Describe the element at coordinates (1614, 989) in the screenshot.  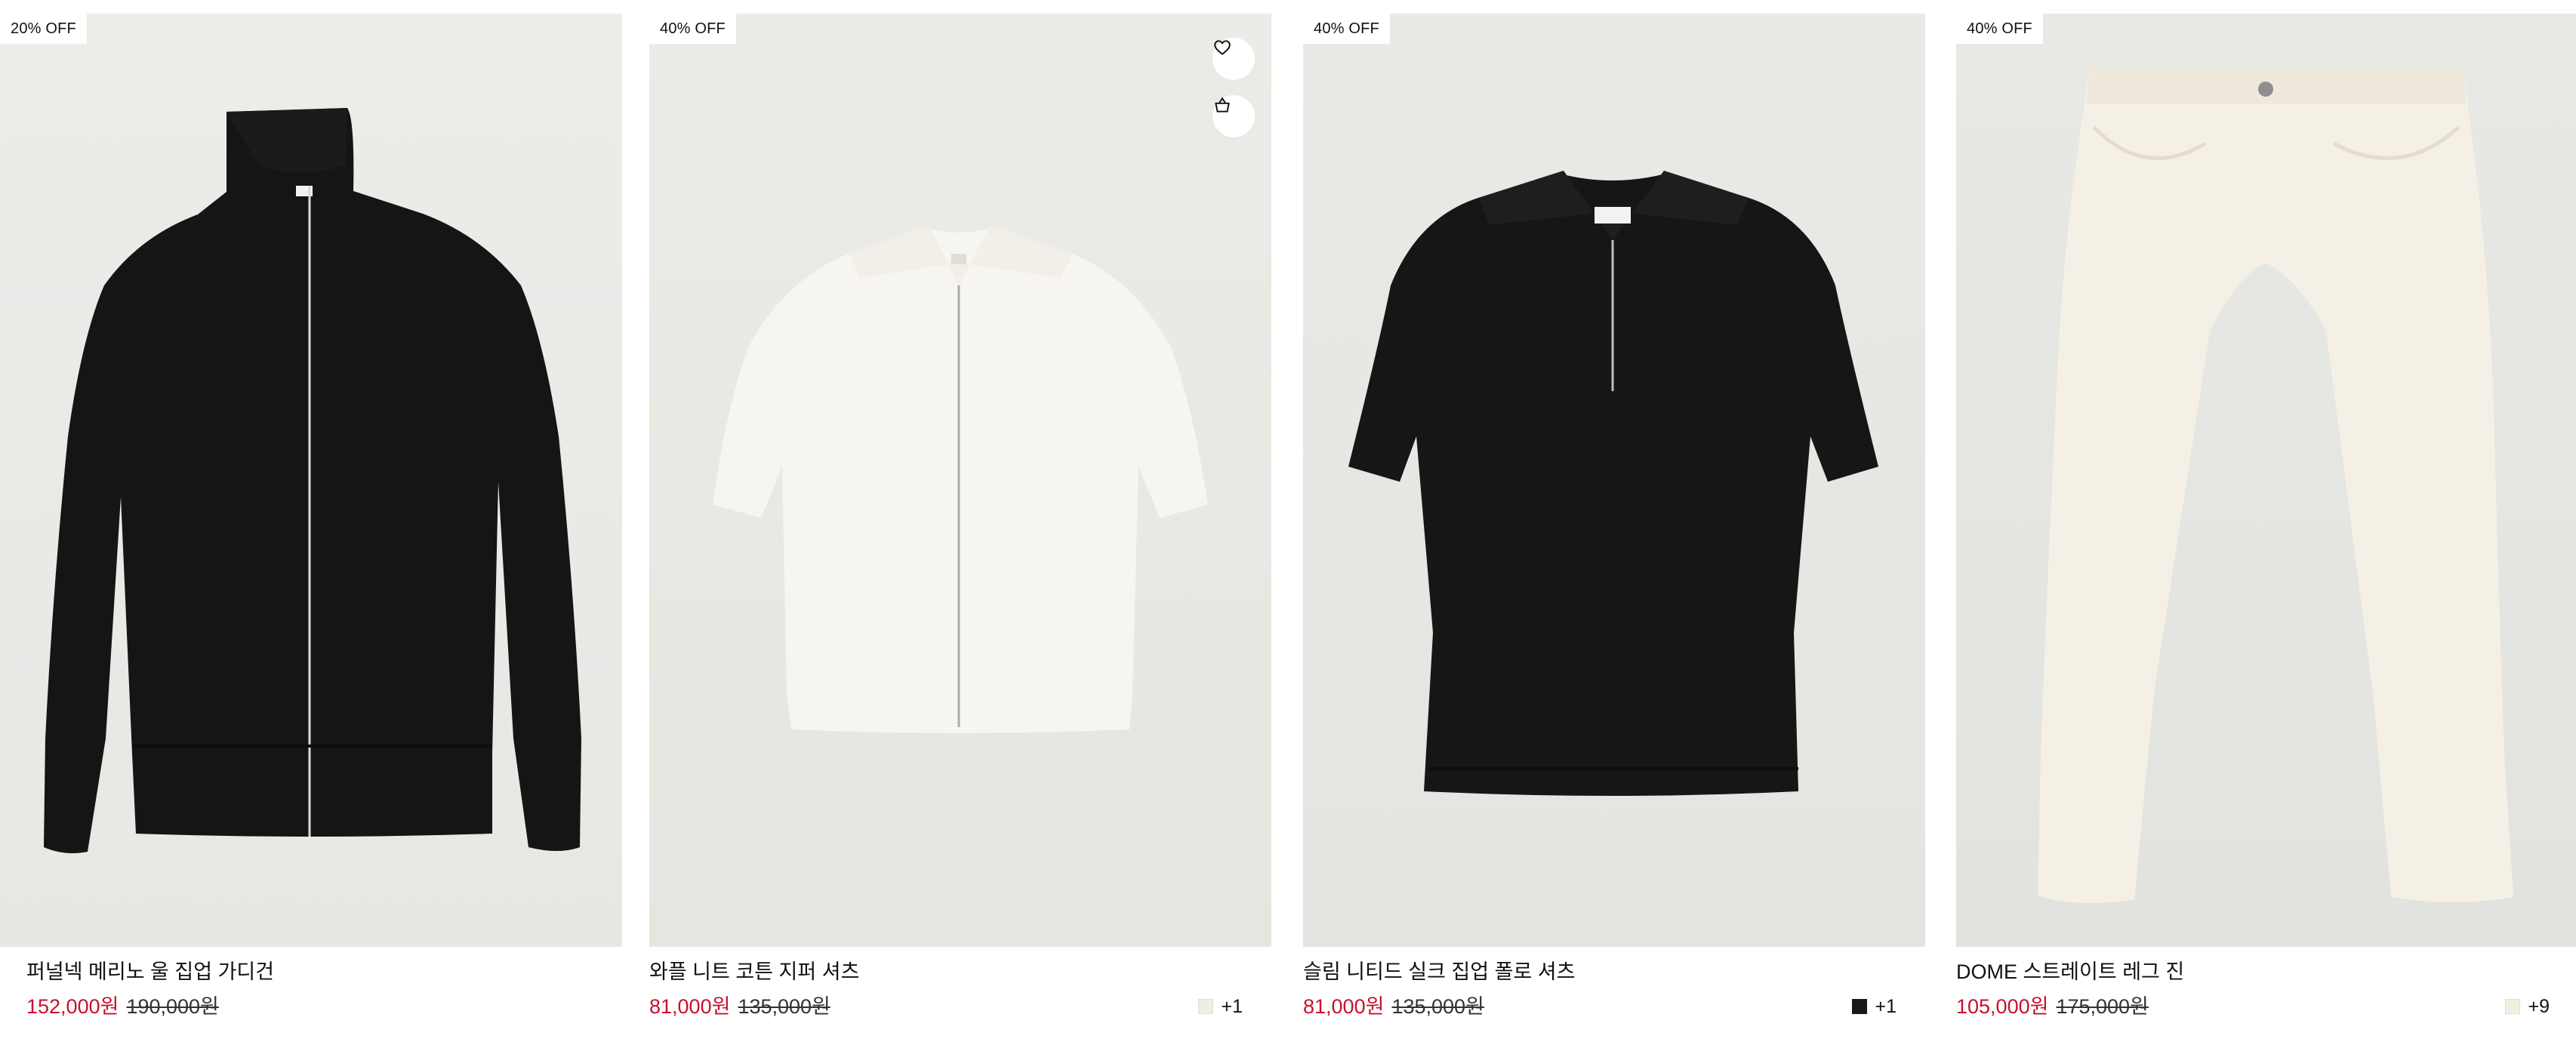
I see `product-info: 슬림 니티드 실크 집업 폴로 셔츠 81,000원 135,000원 +1` at that location.